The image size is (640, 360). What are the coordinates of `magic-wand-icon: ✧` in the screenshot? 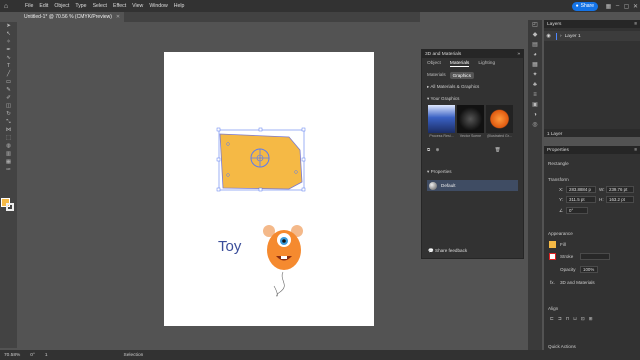 It's located at (8, 42).